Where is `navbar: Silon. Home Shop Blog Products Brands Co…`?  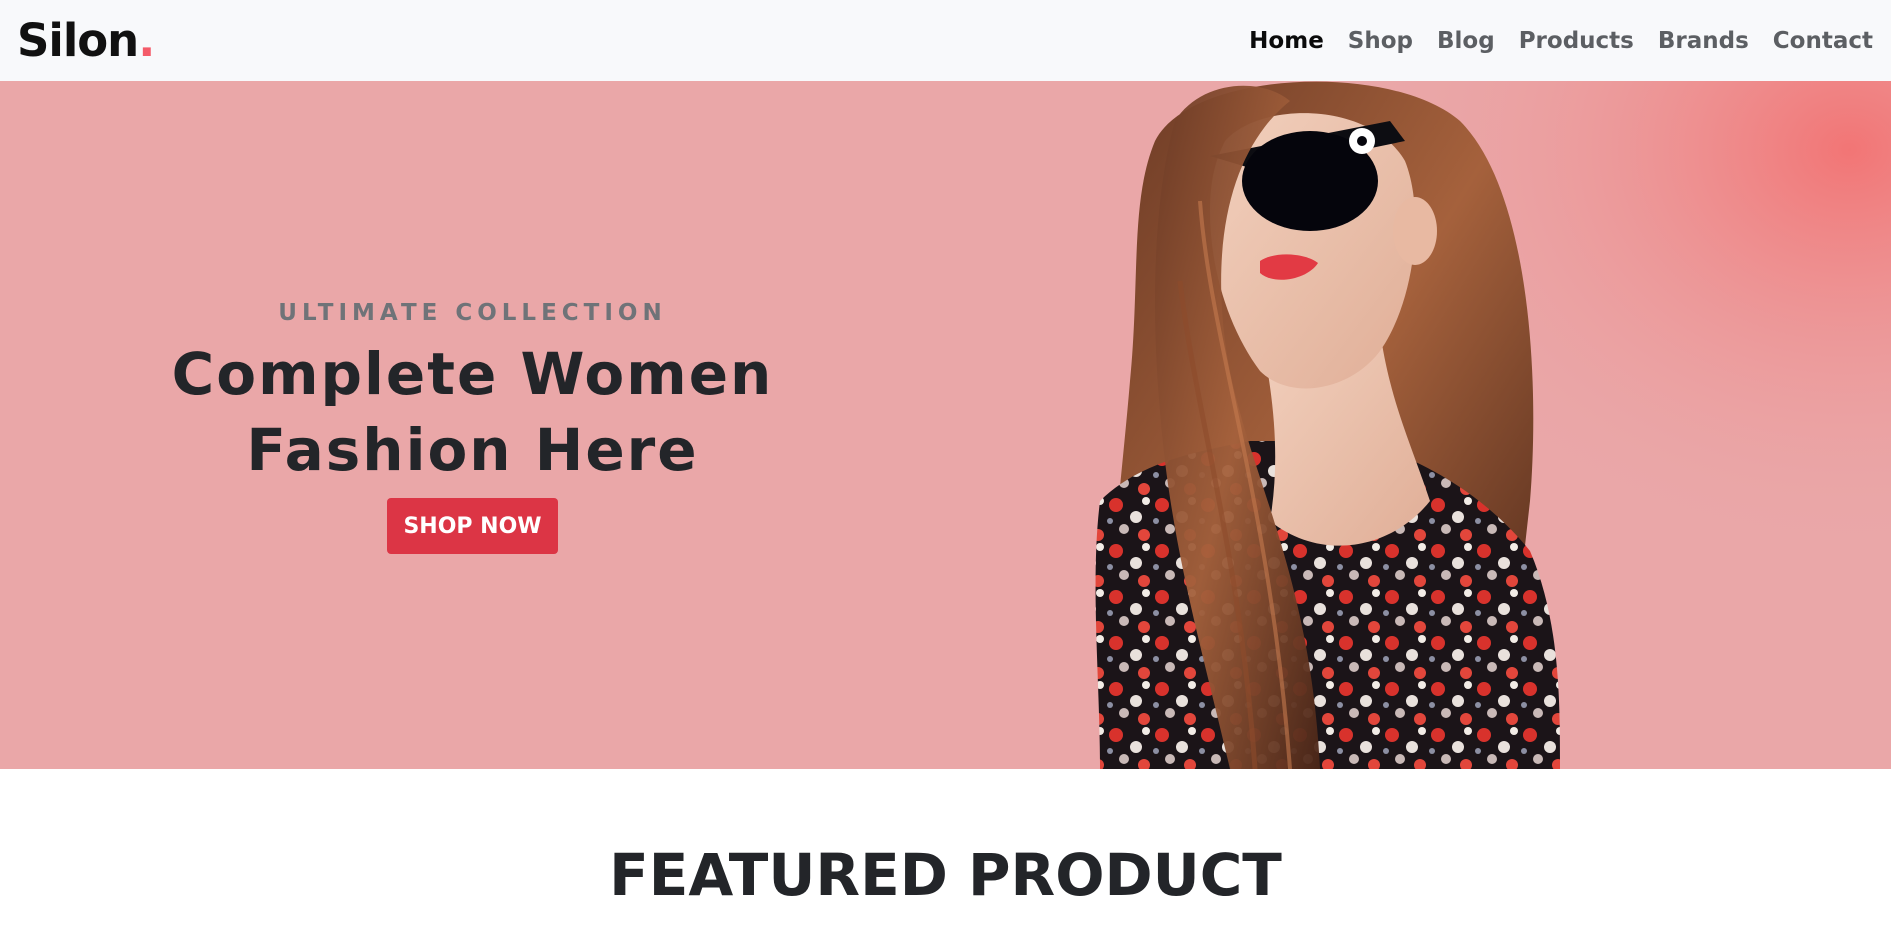 navbar: Silon. Home Shop Blog Products Brands Co… is located at coordinates (945, 40).